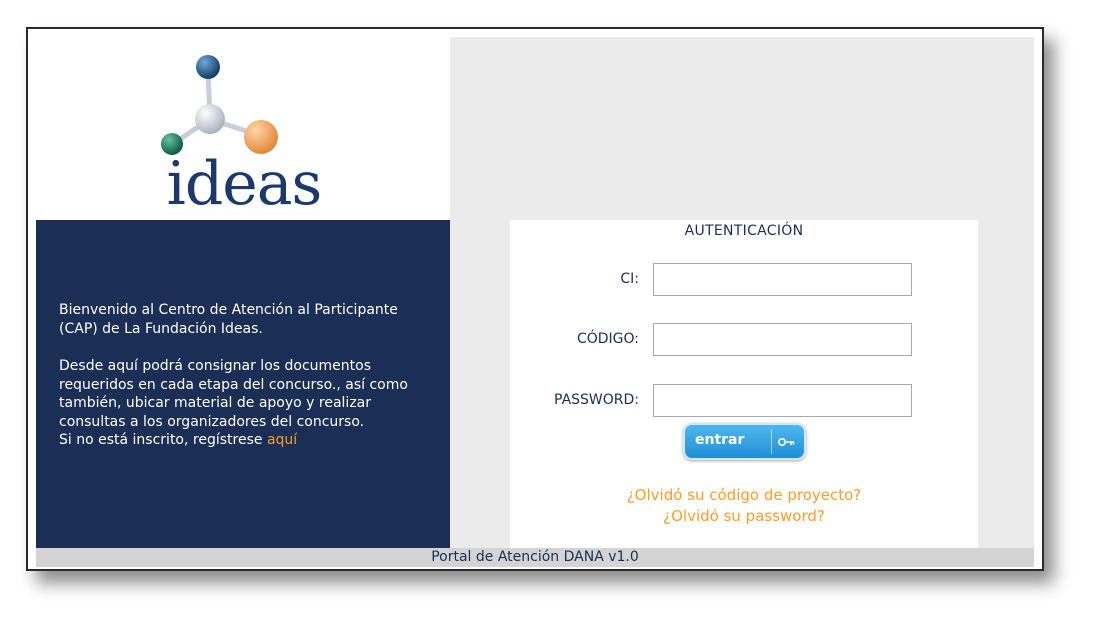 The image size is (1103, 630). I want to click on logo-area: ideas, so click(243, 128).